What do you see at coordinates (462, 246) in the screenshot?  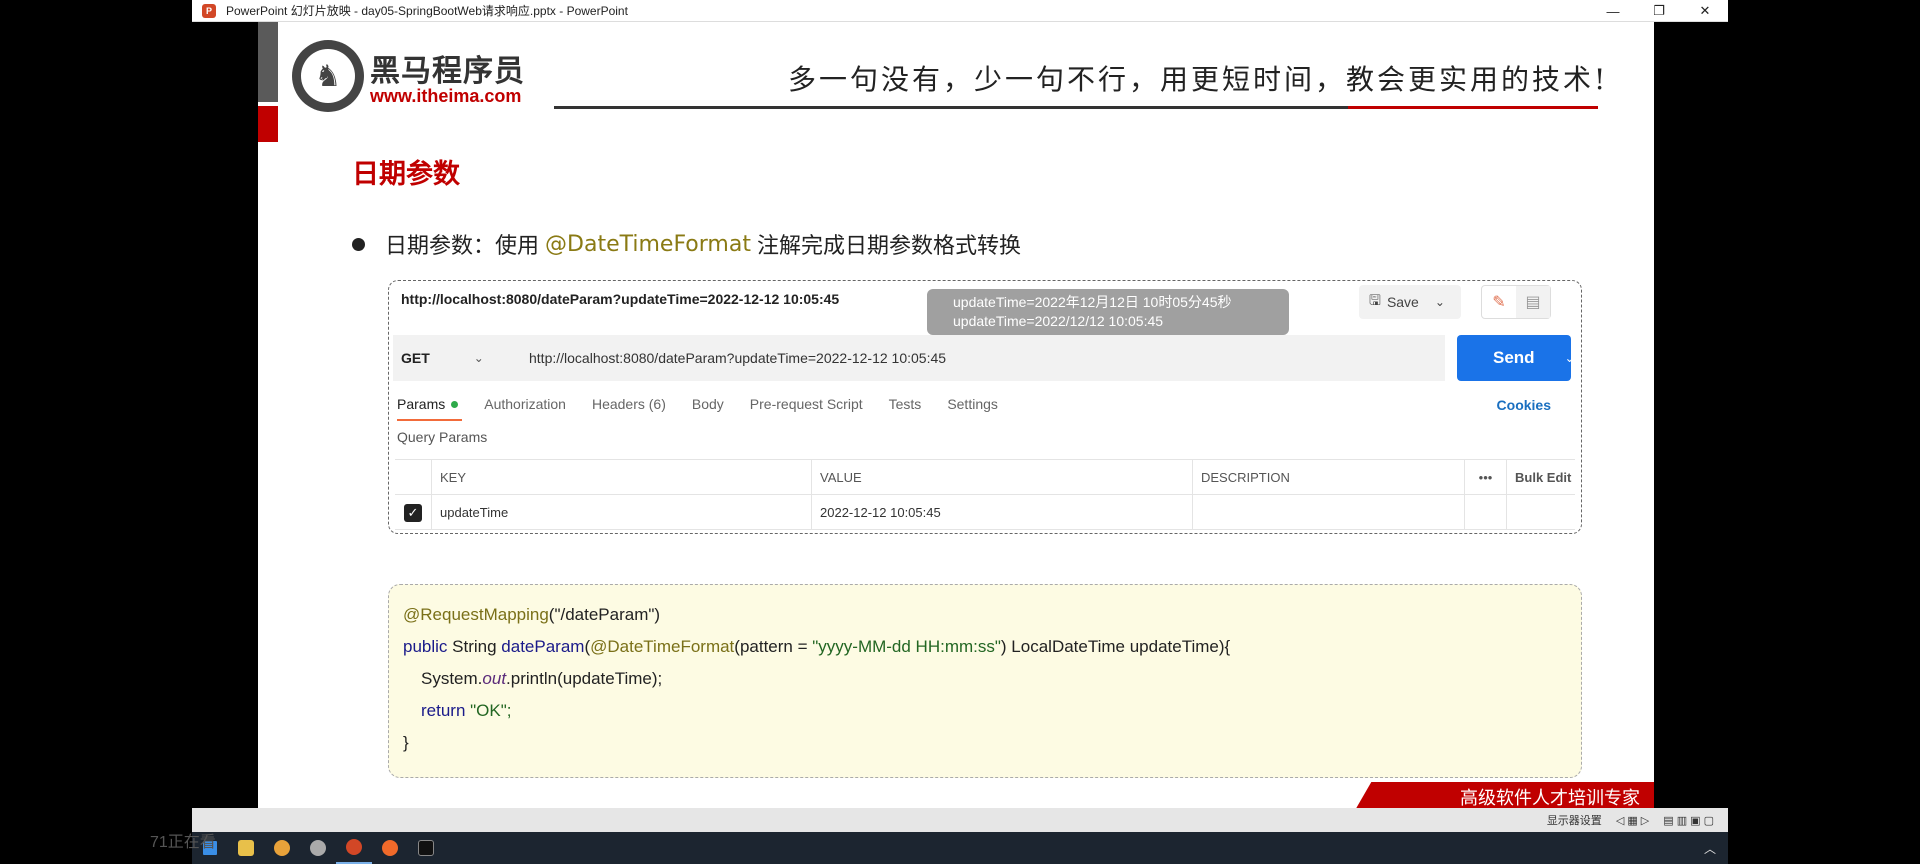 I see `bullet-text-prefix: 日期参数：使用` at bounding box center [462, 246].